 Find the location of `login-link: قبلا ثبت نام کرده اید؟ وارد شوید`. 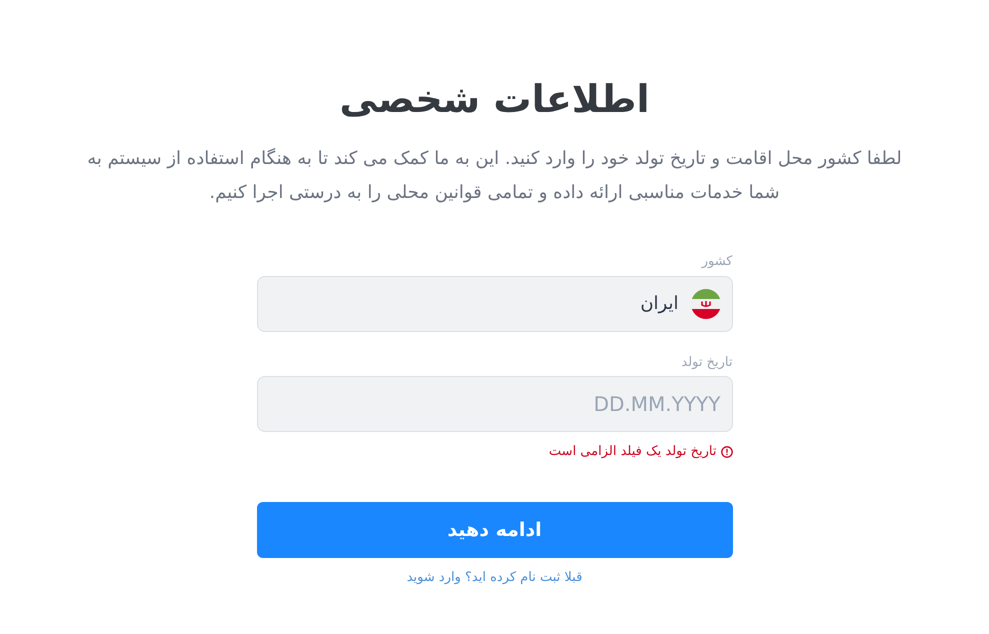

login-link: قبلا ثبت نام کرده اید؟ وارد شوید is located at coordinates (494, 578).